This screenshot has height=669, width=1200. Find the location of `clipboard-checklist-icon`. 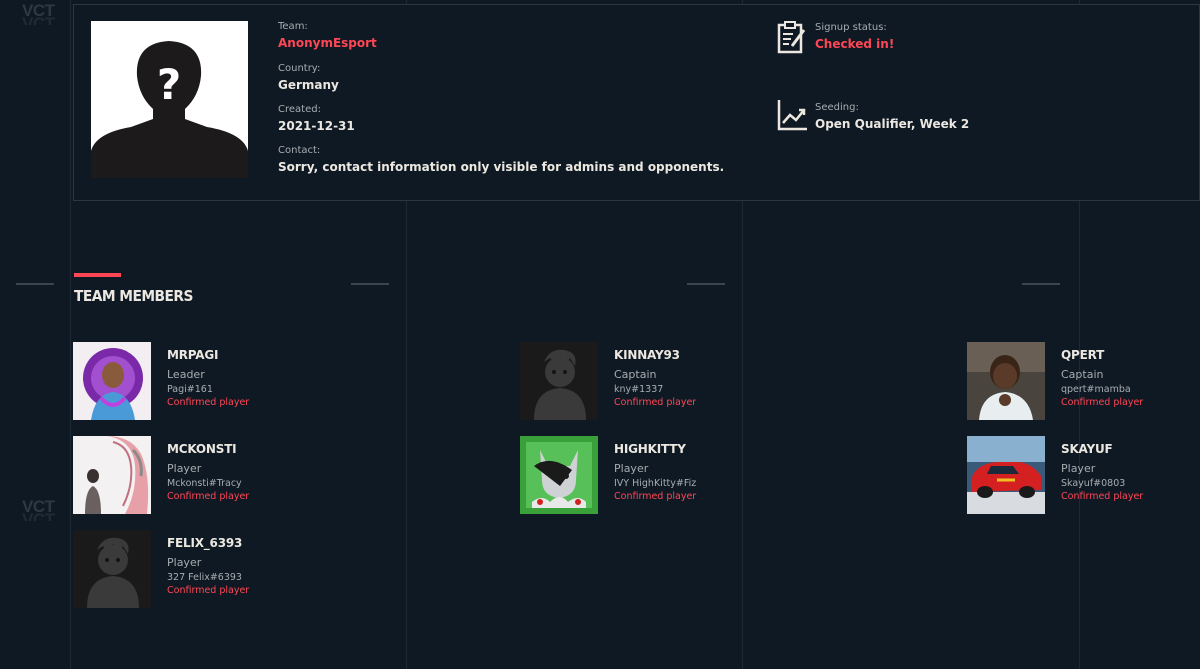

clipboard-checklist-icon is located at coordinates (791, 37).